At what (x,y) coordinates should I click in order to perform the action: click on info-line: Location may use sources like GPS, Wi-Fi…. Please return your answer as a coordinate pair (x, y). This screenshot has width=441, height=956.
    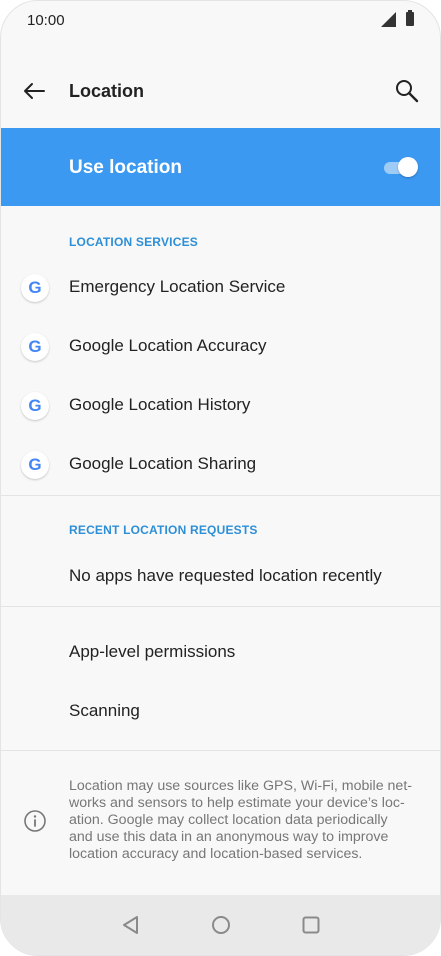
    Looking at the image, I should click on (240, 786).